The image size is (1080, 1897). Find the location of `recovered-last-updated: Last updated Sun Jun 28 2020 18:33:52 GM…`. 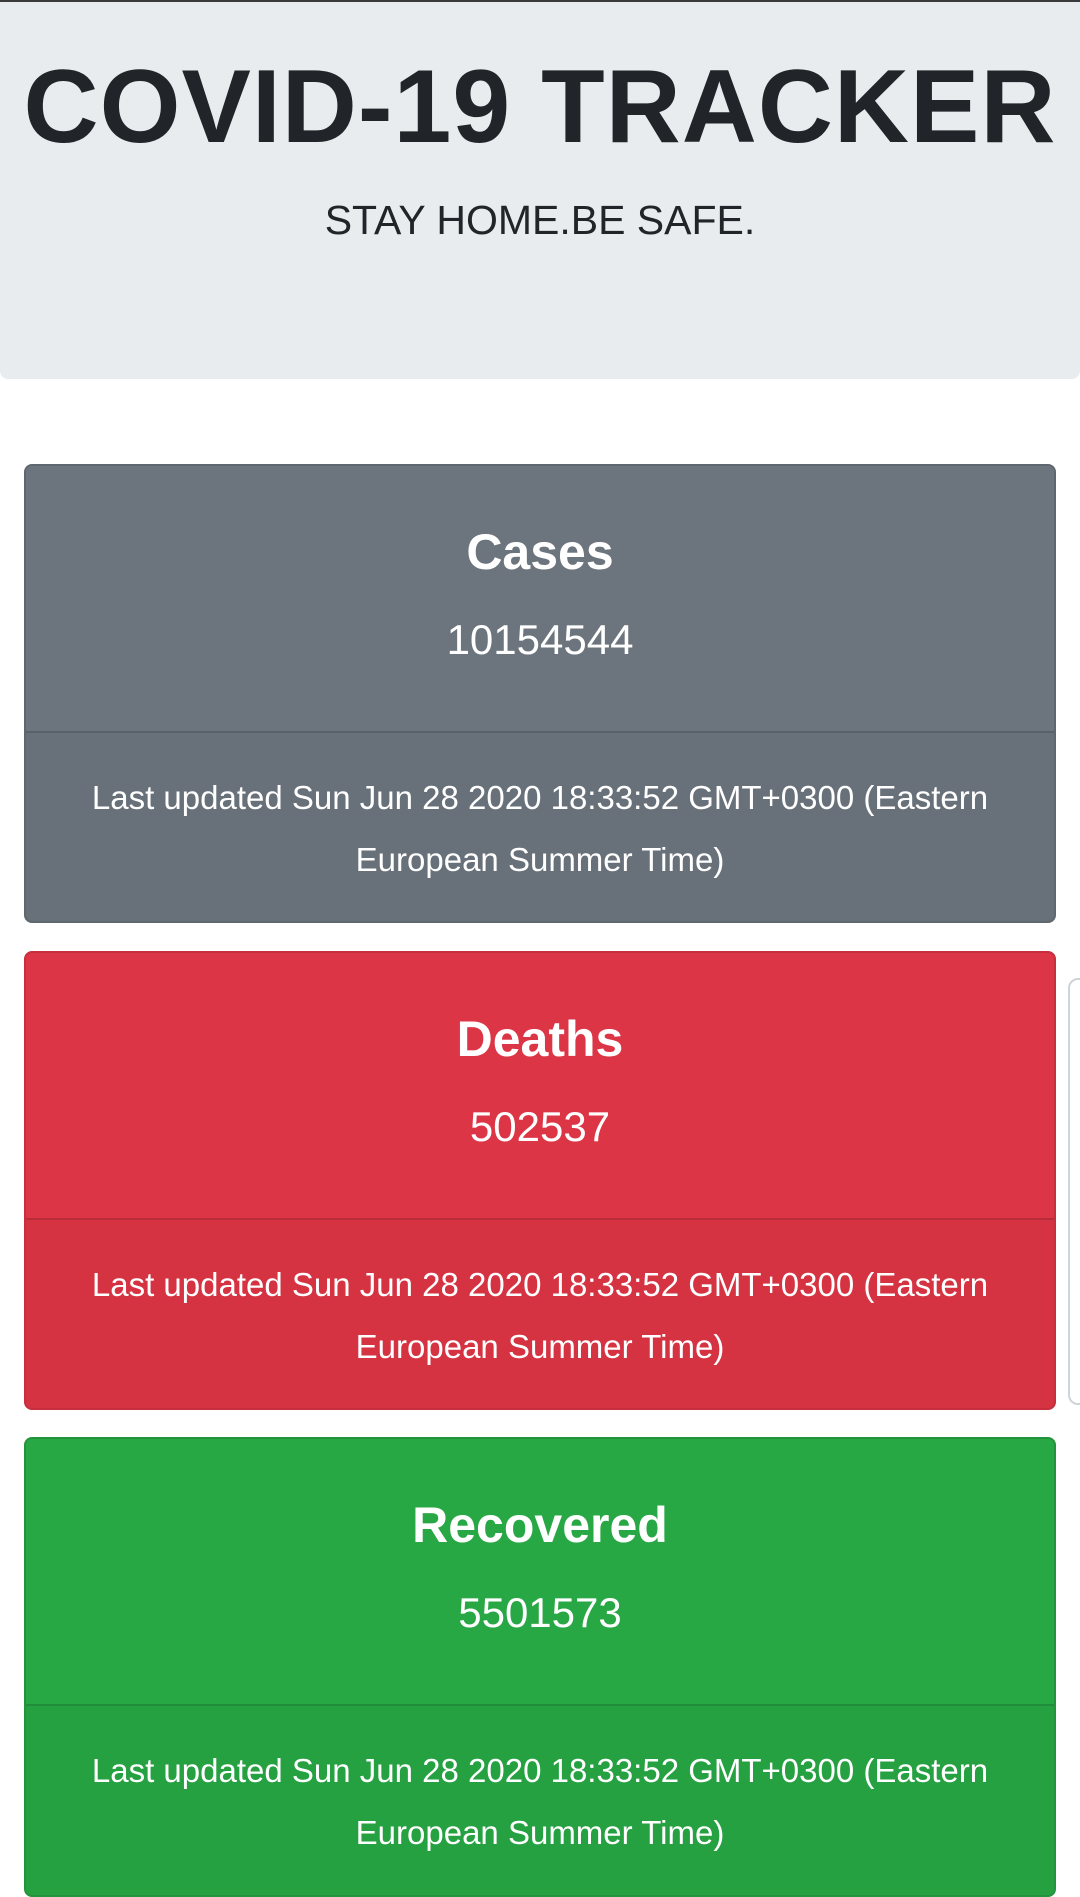

recovered-last-updated: Last updated Sun Jun 28 2020 18:33:52 GM… is located at coordinates (540, 1799).